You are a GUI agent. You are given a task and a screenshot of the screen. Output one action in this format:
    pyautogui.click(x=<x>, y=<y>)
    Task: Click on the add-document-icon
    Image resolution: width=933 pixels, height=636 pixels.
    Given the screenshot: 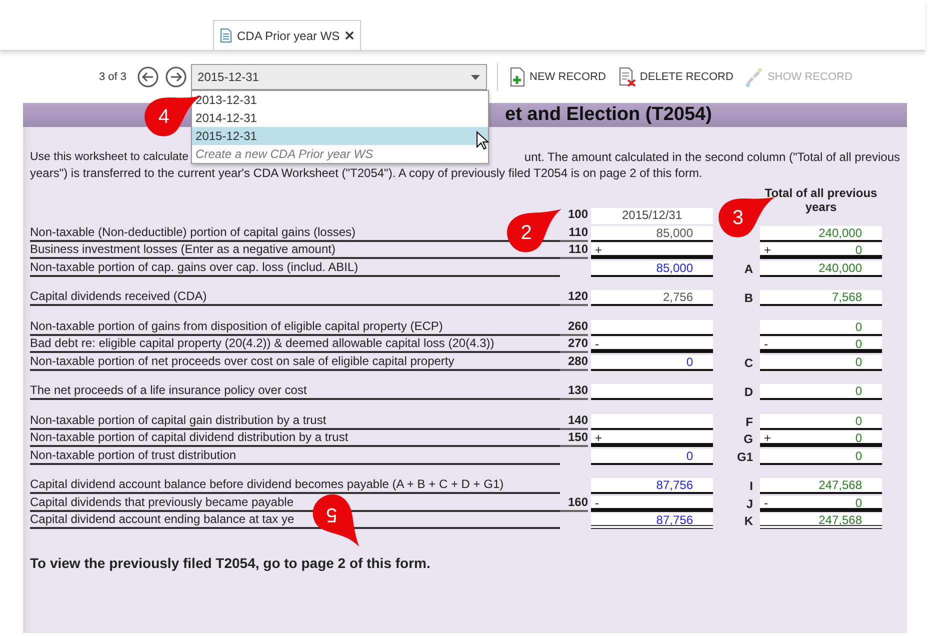 What is the action you would take?
    pyautogui.click(x=517, y=77)
    